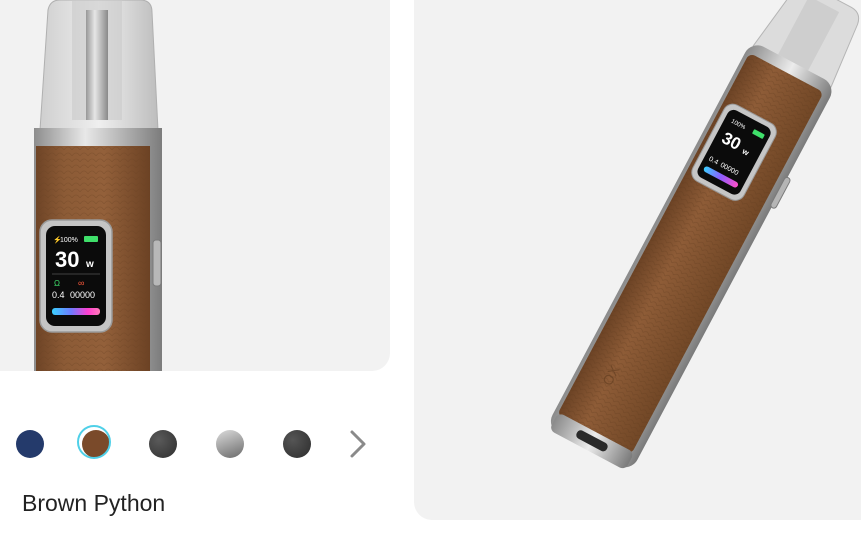  What do you see at coordinates (69, 240) in the screenshot?
I see `battery-text: 100%` at bounding box center [69, 240].